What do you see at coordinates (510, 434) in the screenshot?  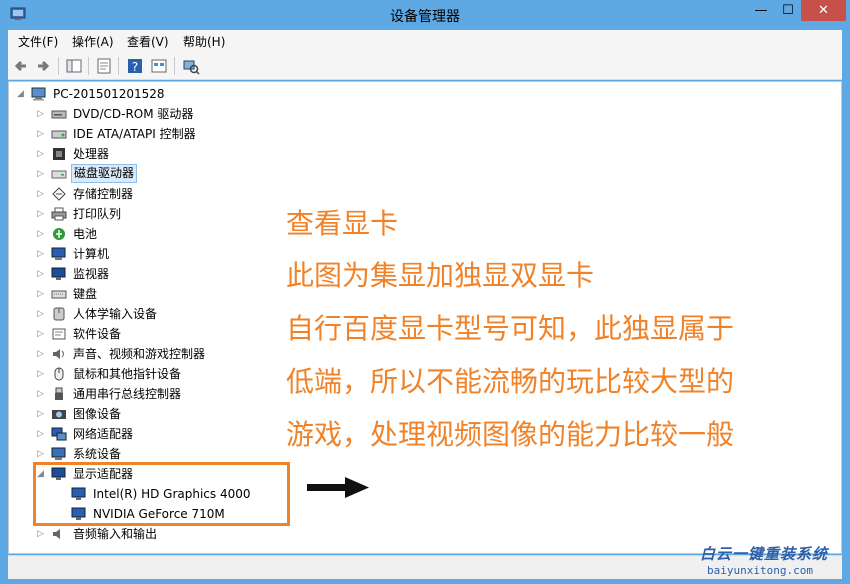 I see `annotation-line: 游戏，处理视频图像的能力比较一般` at bounding box center [510, 434].